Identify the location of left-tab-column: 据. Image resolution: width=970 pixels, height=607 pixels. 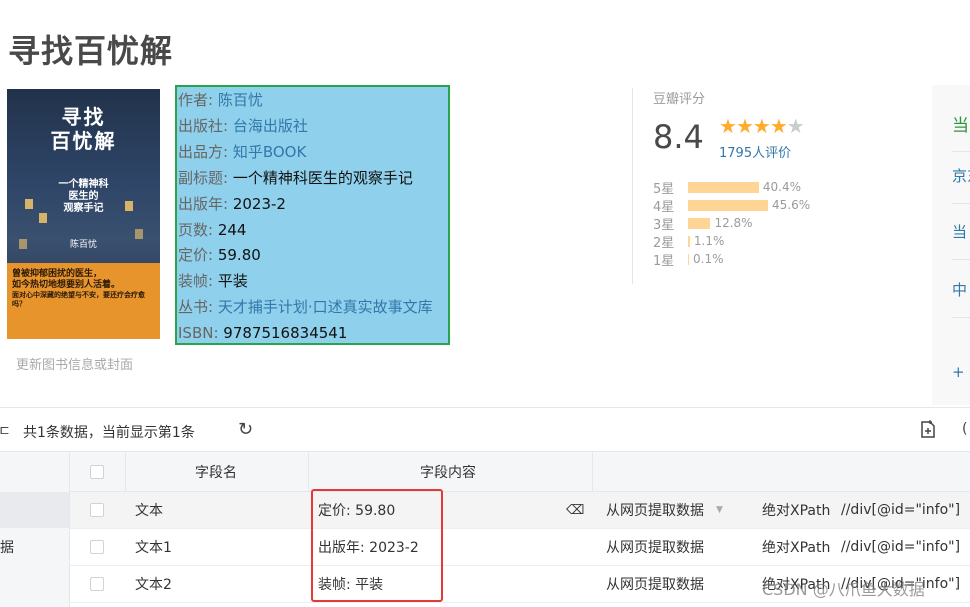
(35, 529).